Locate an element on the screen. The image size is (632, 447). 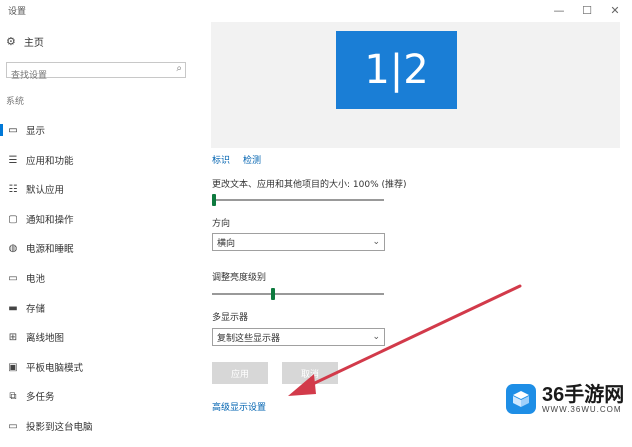
multitasking-icon: ⧉ is located at coordinates (13, 396).